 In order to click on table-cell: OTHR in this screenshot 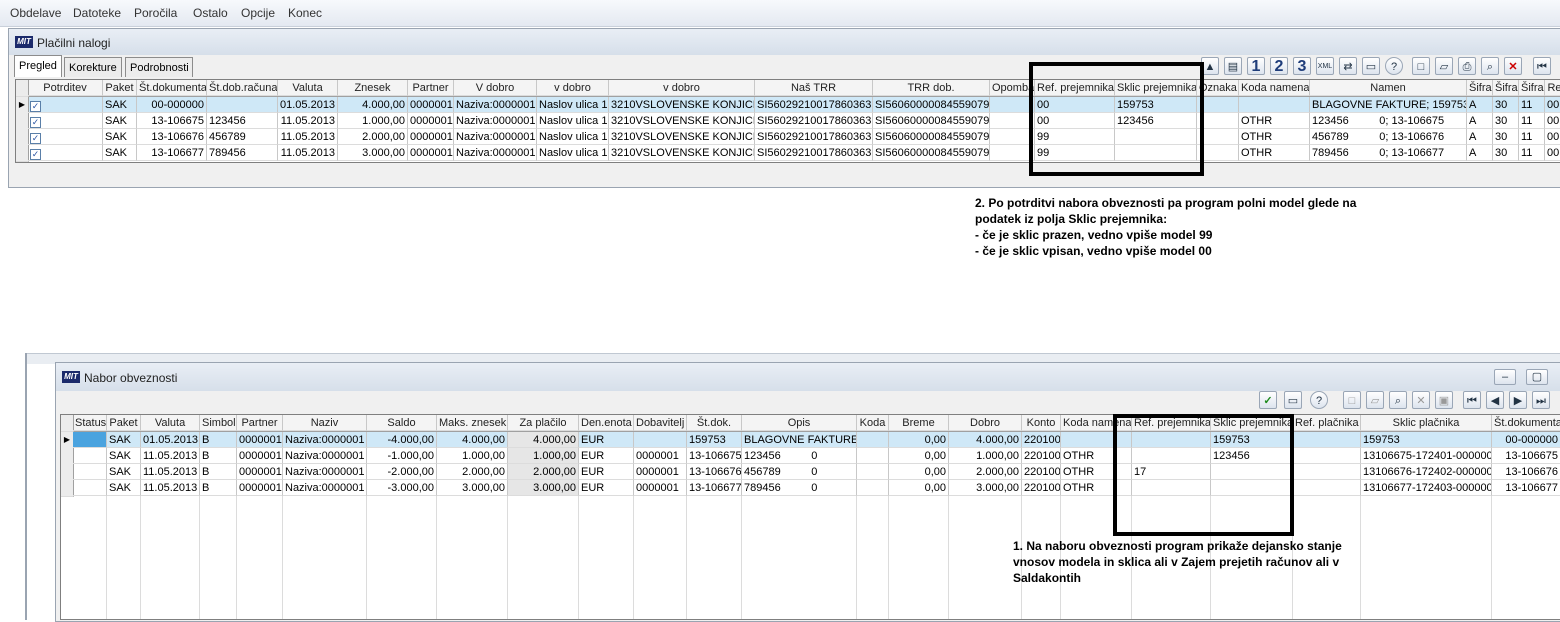, I will do `click(1274, 121)`.